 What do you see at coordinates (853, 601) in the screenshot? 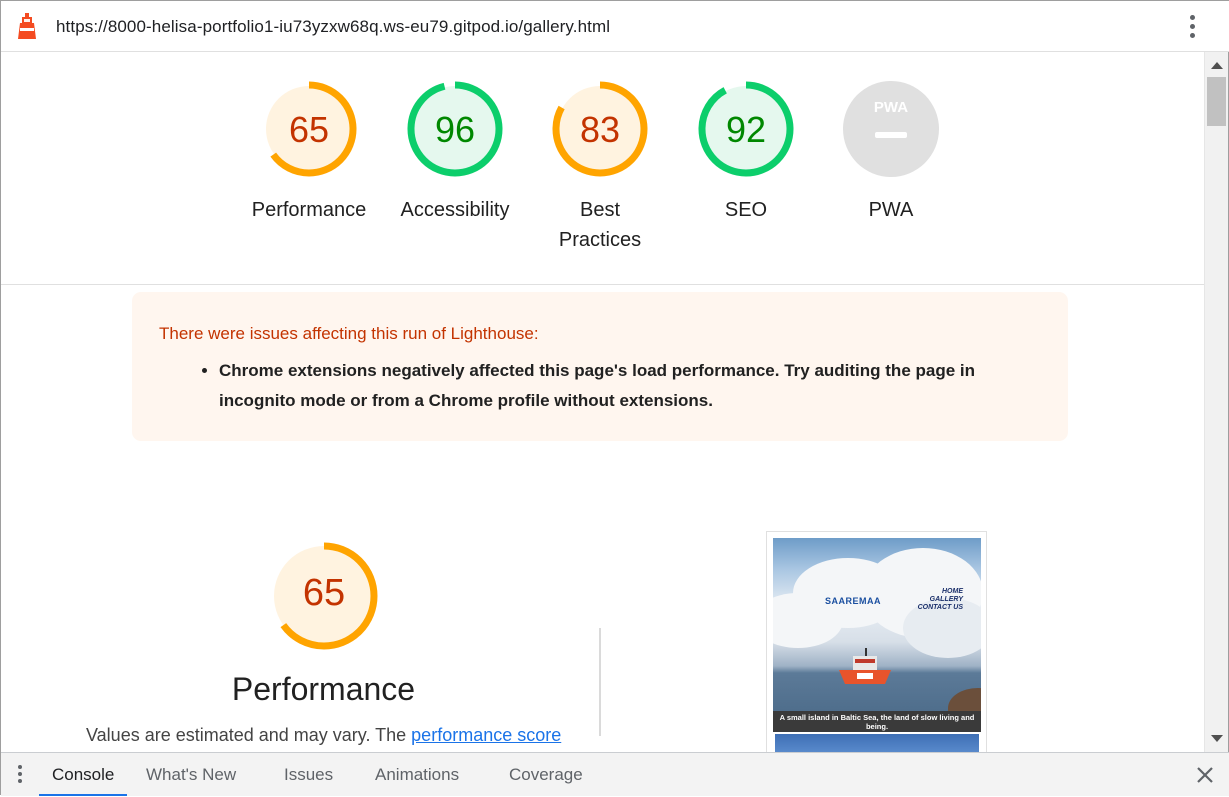
I see `screenshot-brand: SAAREMAA` at bounding box center [853, 601].